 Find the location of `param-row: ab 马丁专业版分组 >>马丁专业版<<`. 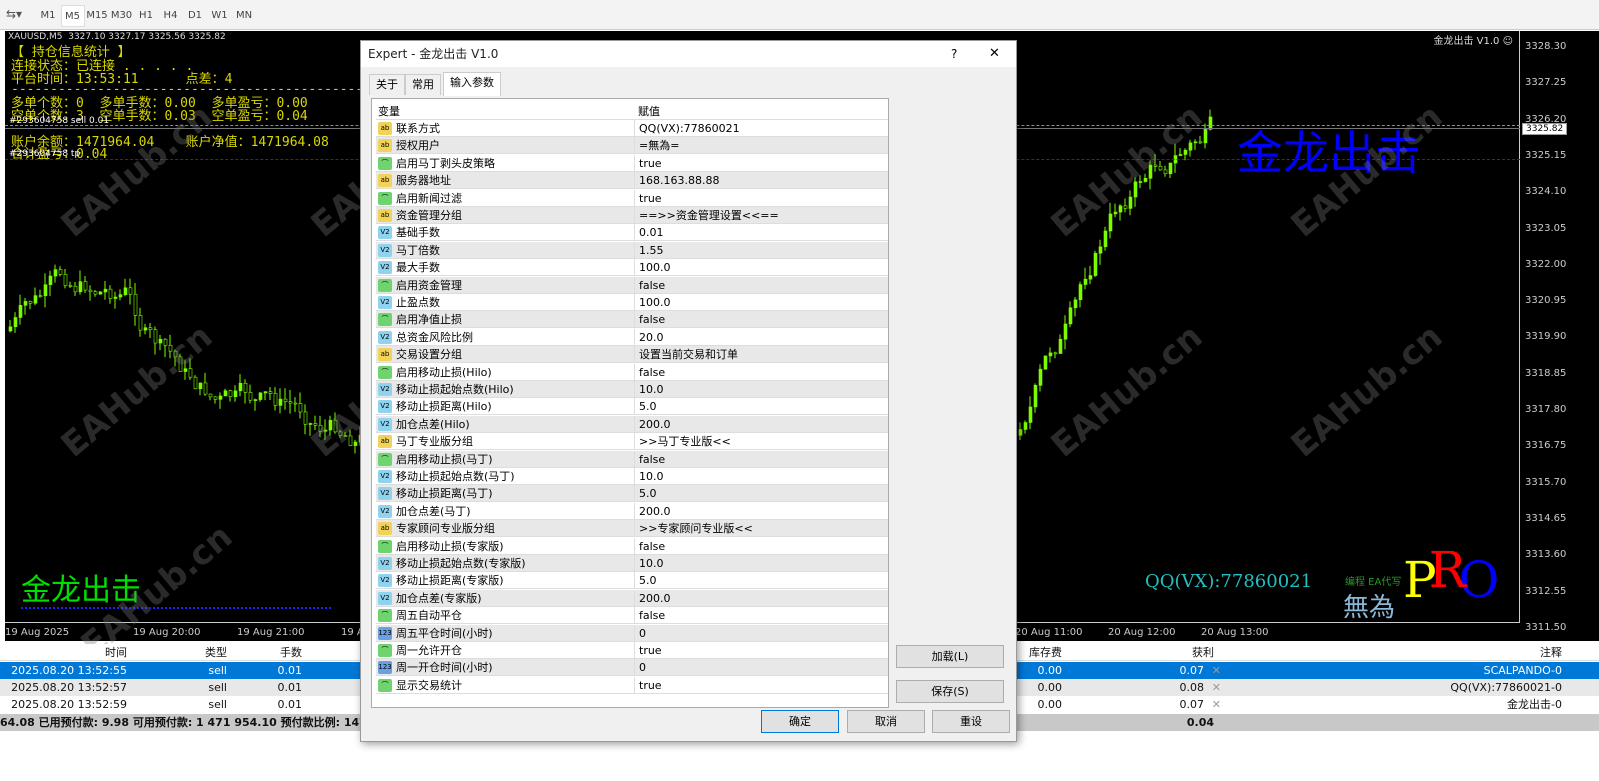

param-row: ab 马丁专业版分组 >>马丁专业版<< is located at coordinates (632, 442).